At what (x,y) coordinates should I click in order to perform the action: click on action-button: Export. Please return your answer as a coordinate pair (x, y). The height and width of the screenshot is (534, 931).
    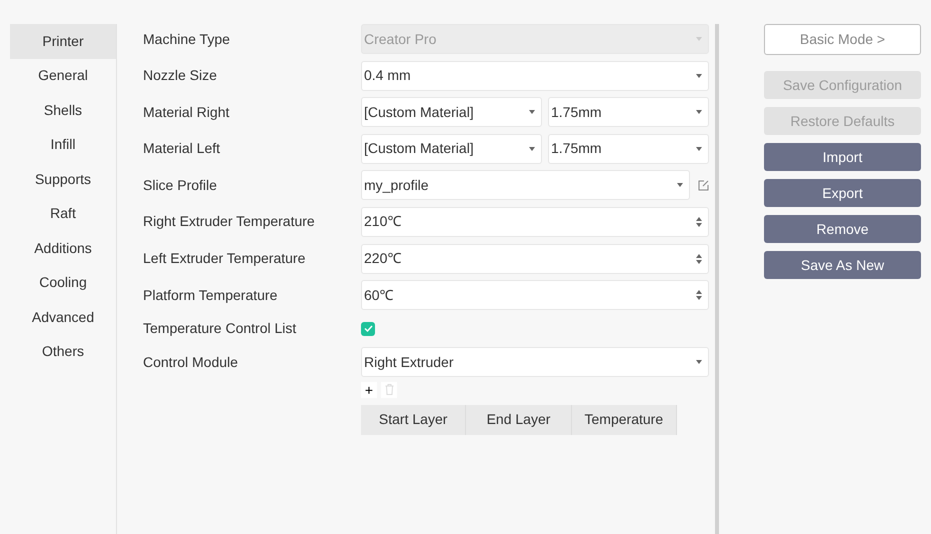
    Looking at the image, I should click on (842, 193).